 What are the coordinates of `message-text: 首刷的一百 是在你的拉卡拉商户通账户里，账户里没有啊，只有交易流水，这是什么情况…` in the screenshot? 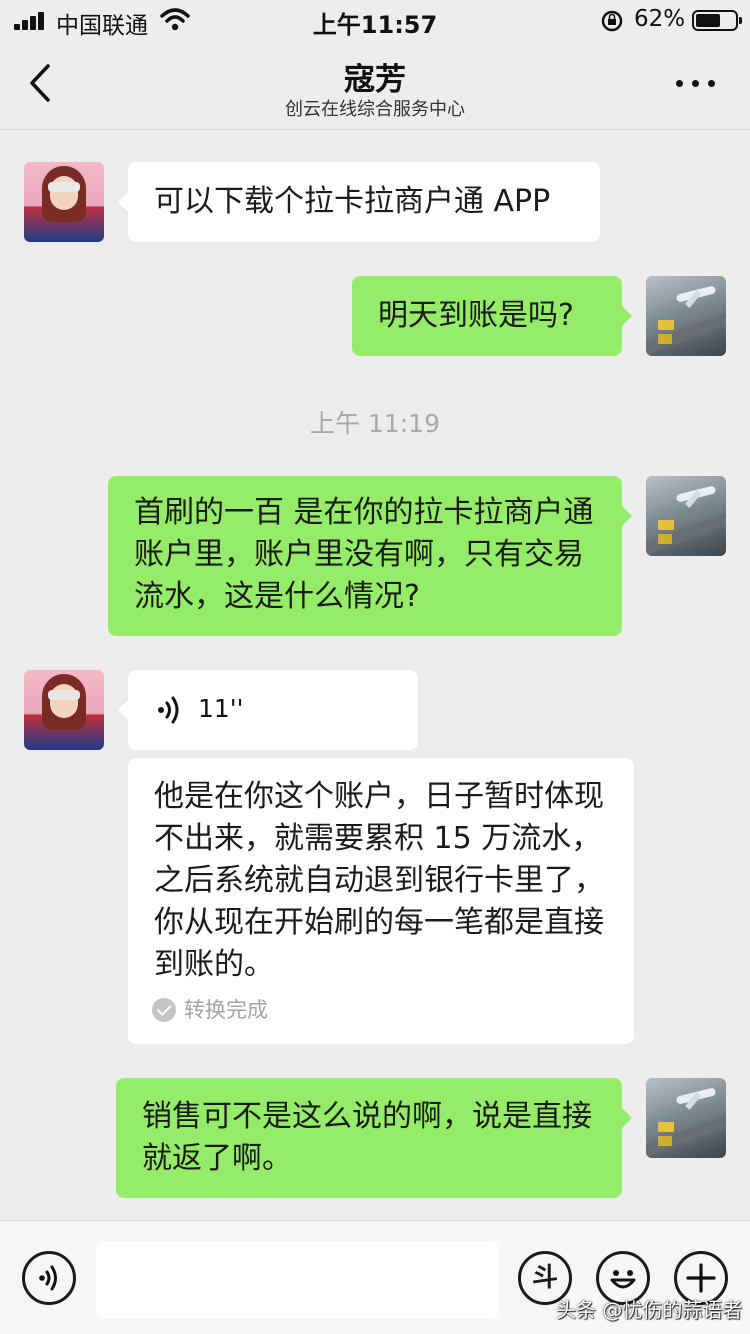 It's located at (364, 554).